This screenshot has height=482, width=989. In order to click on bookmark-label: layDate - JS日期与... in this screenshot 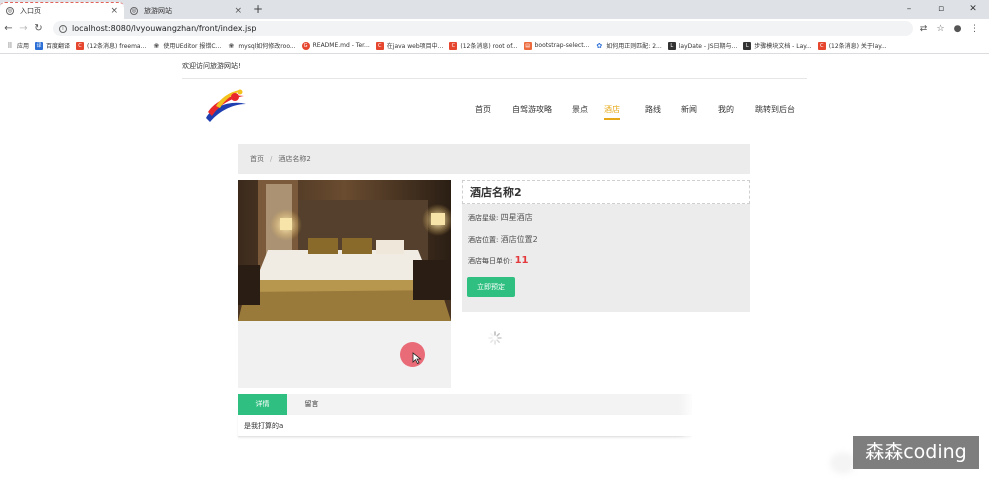, I will do `click(708, 46)`.